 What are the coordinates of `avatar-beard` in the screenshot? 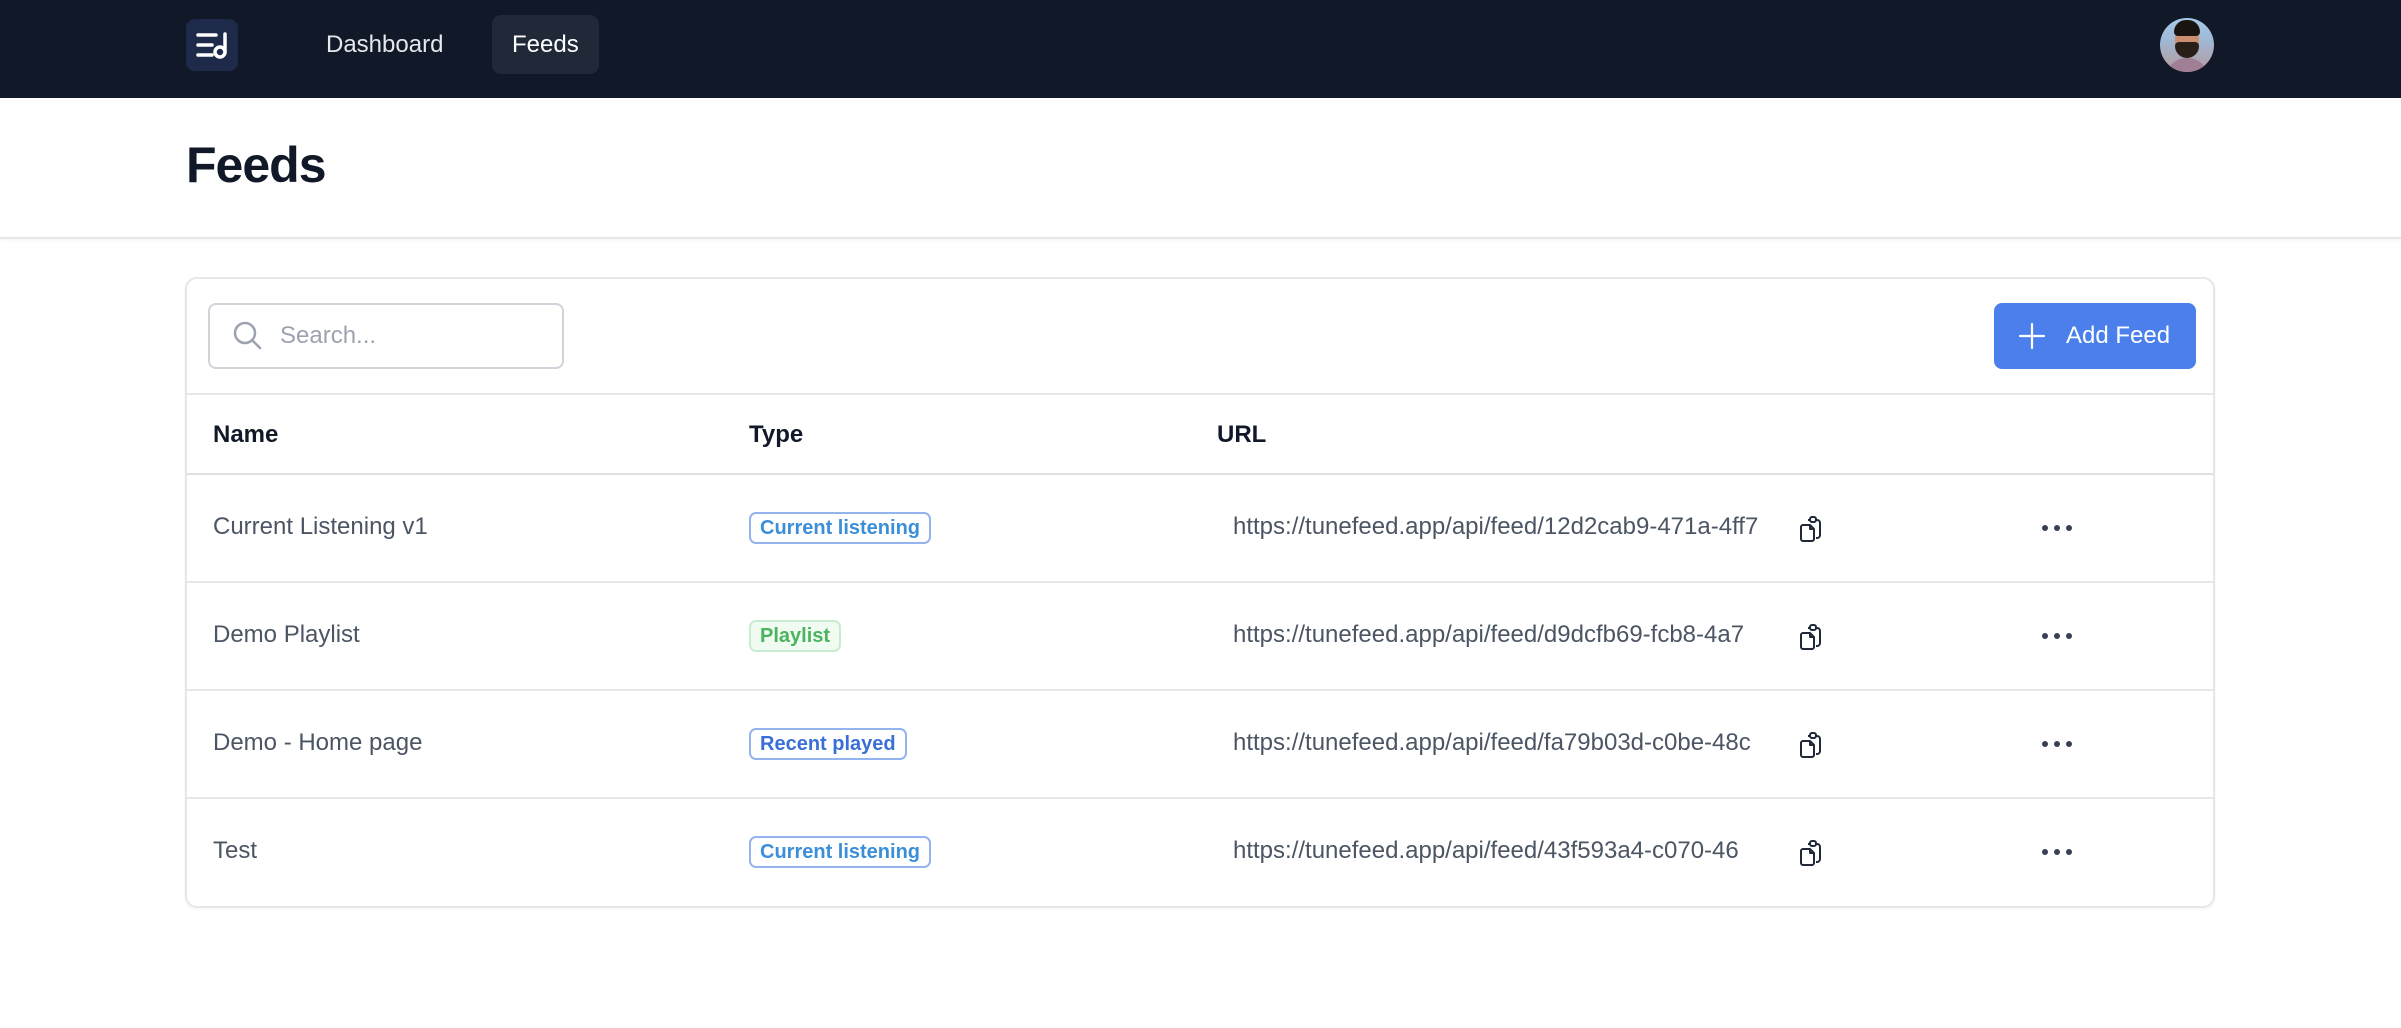 It's located at (2187, 50).